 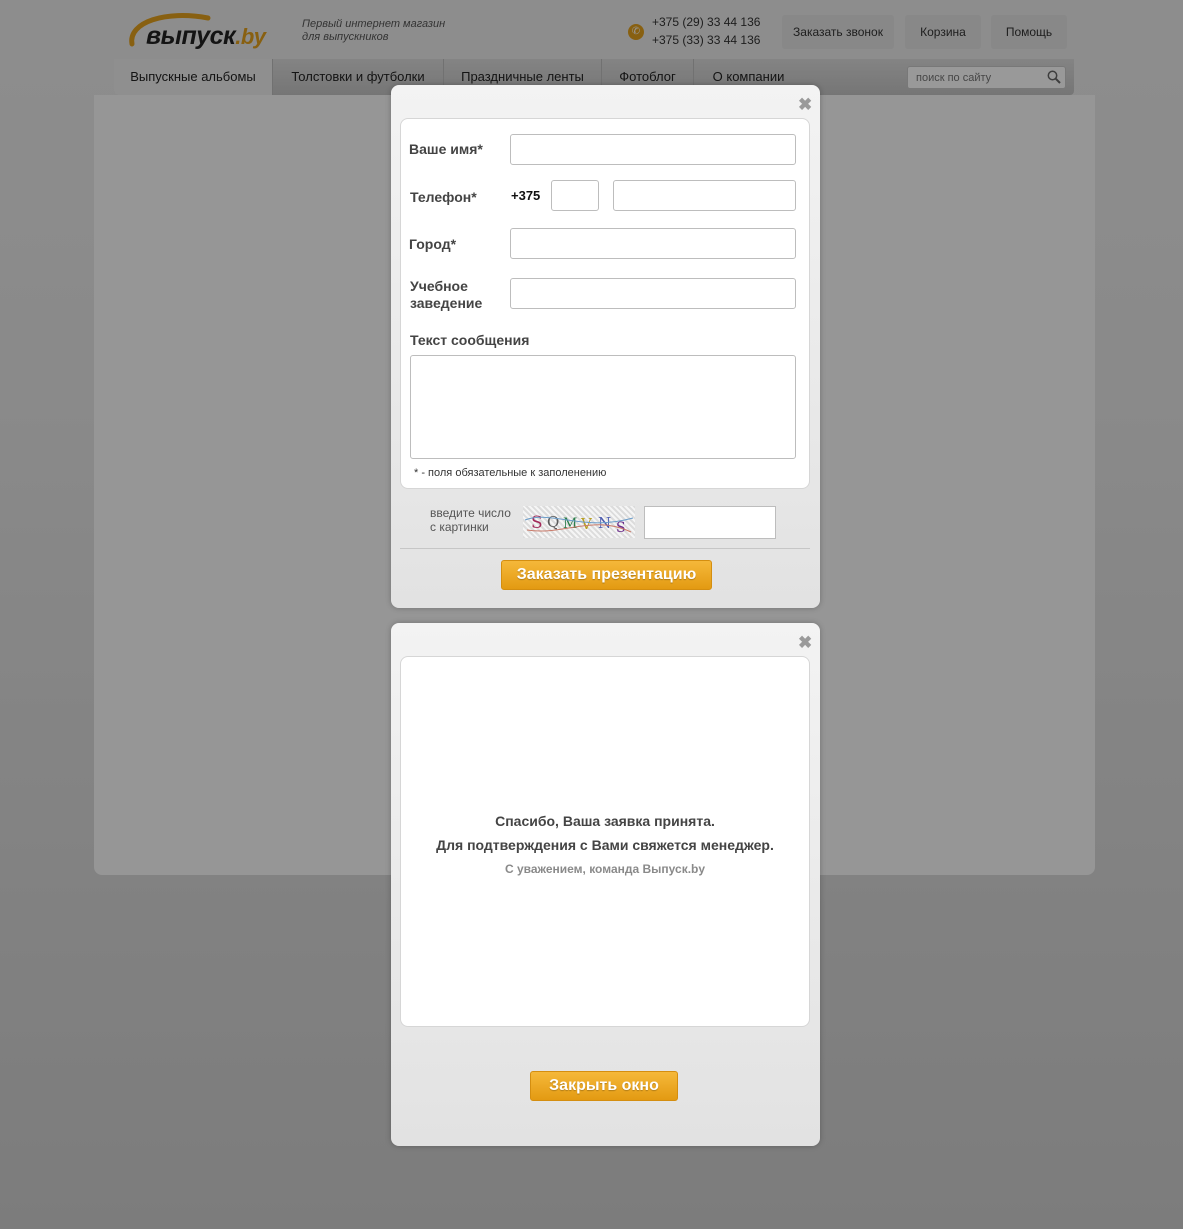 I want to click on captcha-input, so click(x=710, y=522).